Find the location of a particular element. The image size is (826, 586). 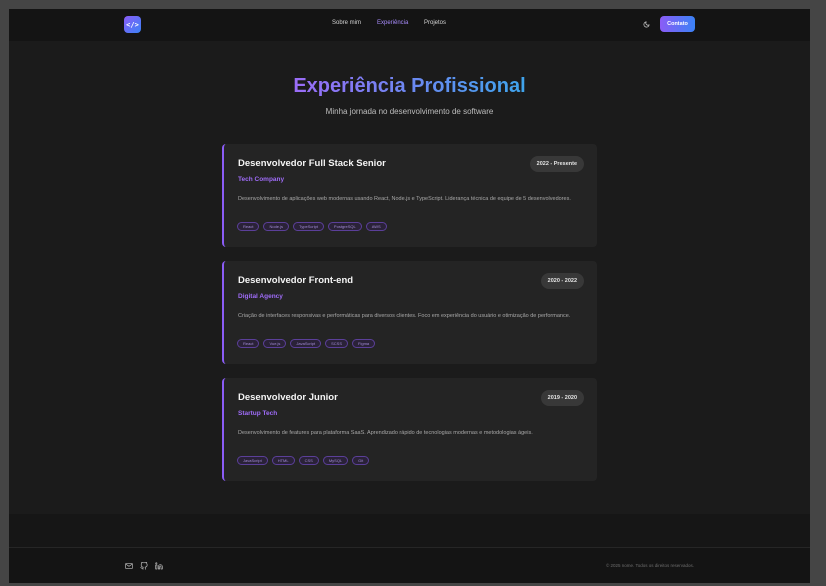

tech-tag: SCSS is located at coordinates (337, 343).